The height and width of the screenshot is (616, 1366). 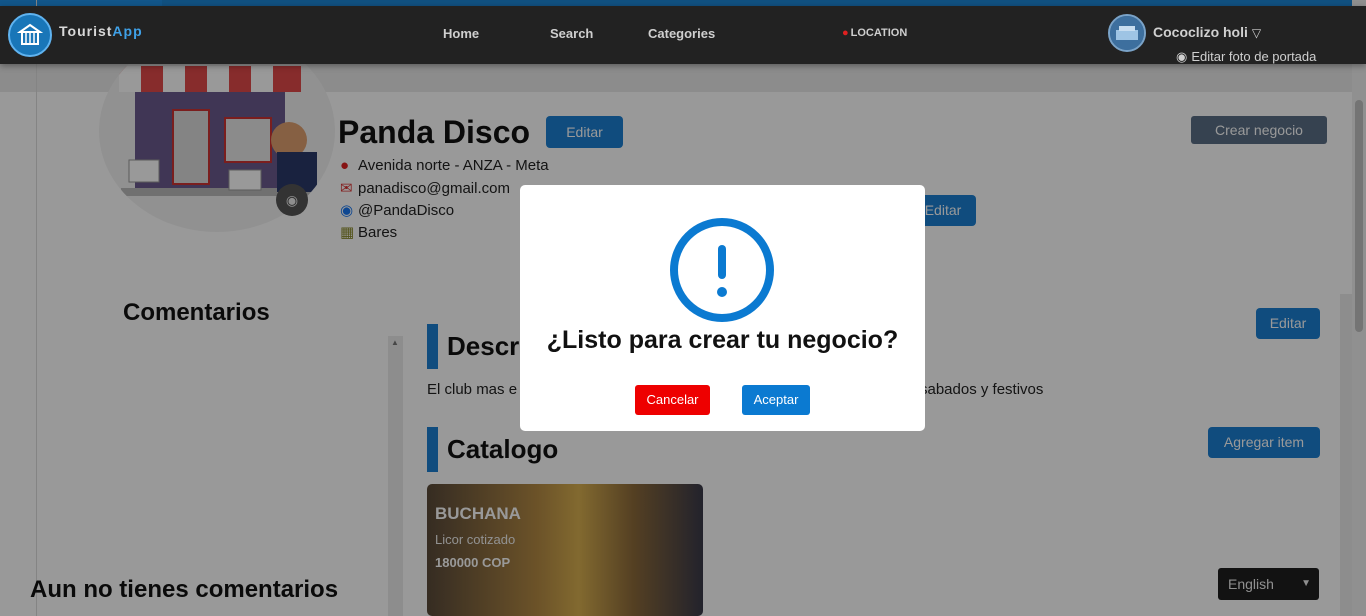 What do you see at coordinates (722, 270) in the screenshot?
I see `exclamation-circle-icon` at bounding box center [722, 270].